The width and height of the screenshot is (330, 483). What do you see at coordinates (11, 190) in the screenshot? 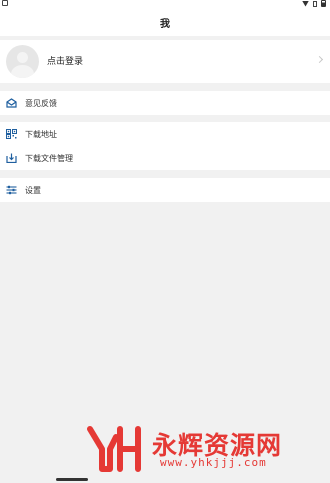
I see `settings-icon` at bounding box center [11, 190].